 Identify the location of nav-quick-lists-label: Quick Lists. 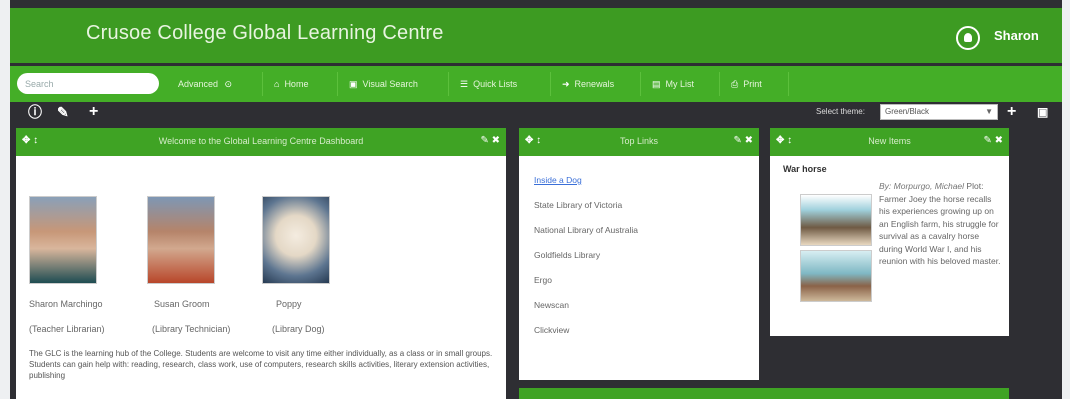
(495, 84).